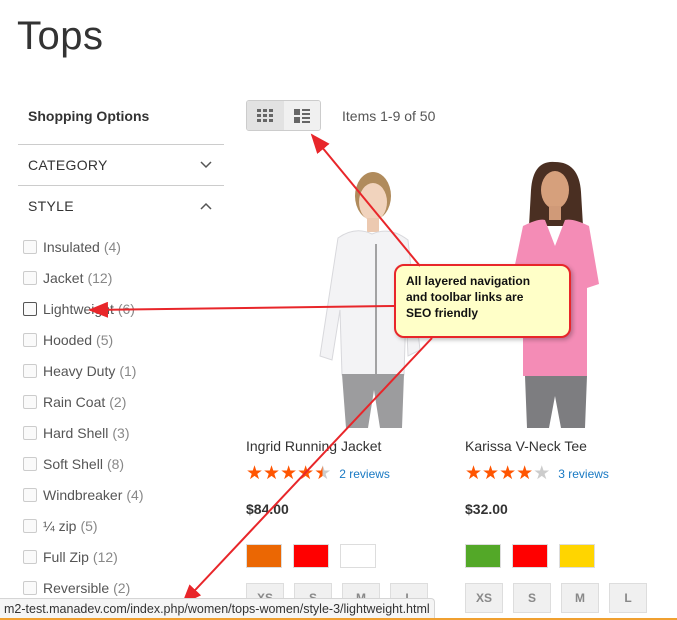 The height and width of the screenshot is (620, 677). I want to click on filter-option-label: Reversible, so click(76, 588).